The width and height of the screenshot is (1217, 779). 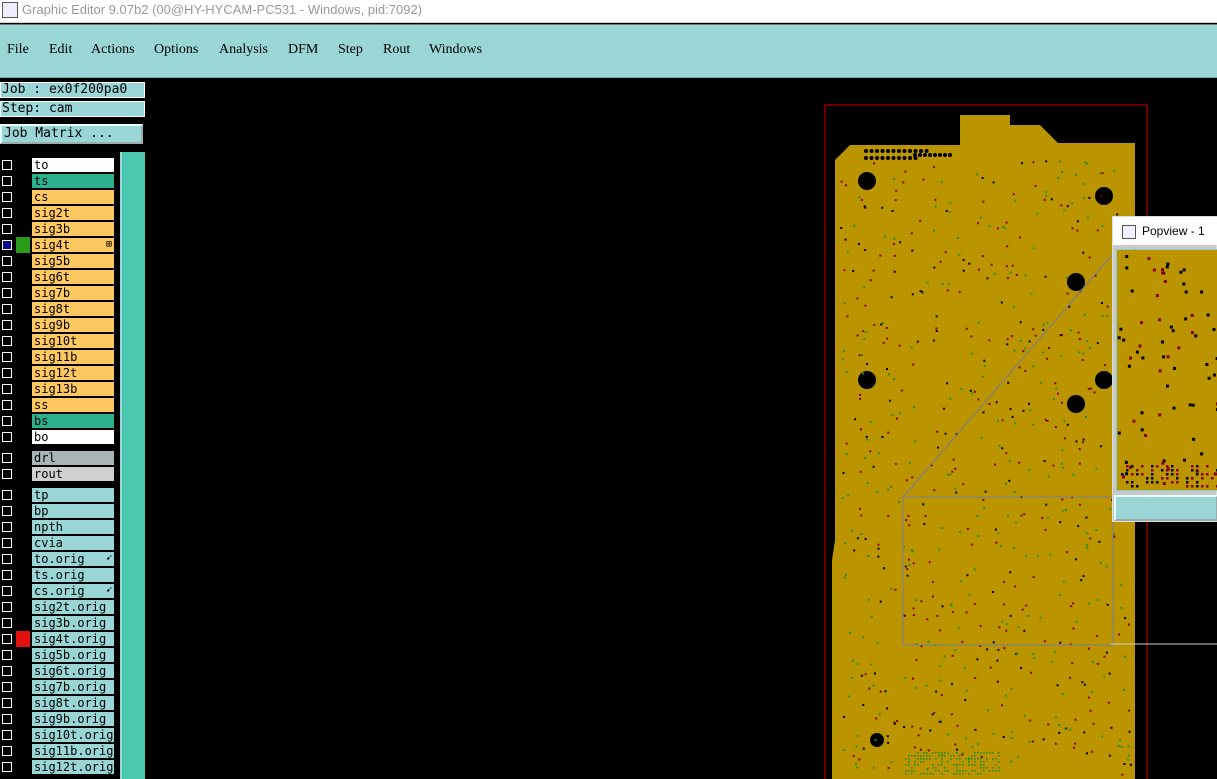 I want to click on layer-row-sig10t.orig: sig10t.orig, so click(x=59, y=735).